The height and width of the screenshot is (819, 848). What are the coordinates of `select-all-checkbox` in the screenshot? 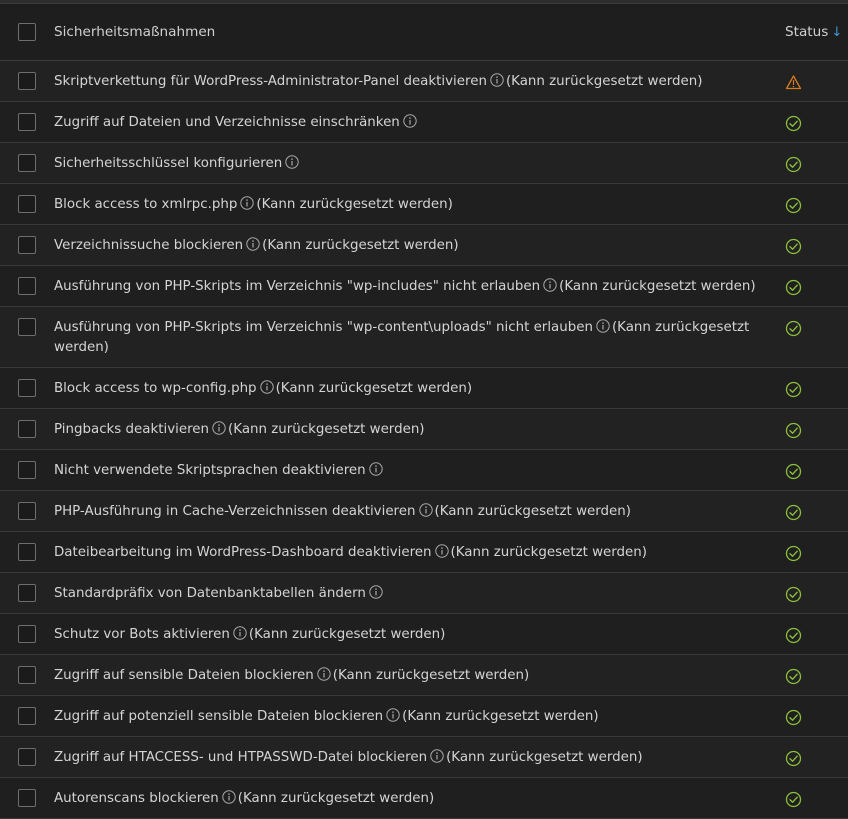 It's located at (27, 32).